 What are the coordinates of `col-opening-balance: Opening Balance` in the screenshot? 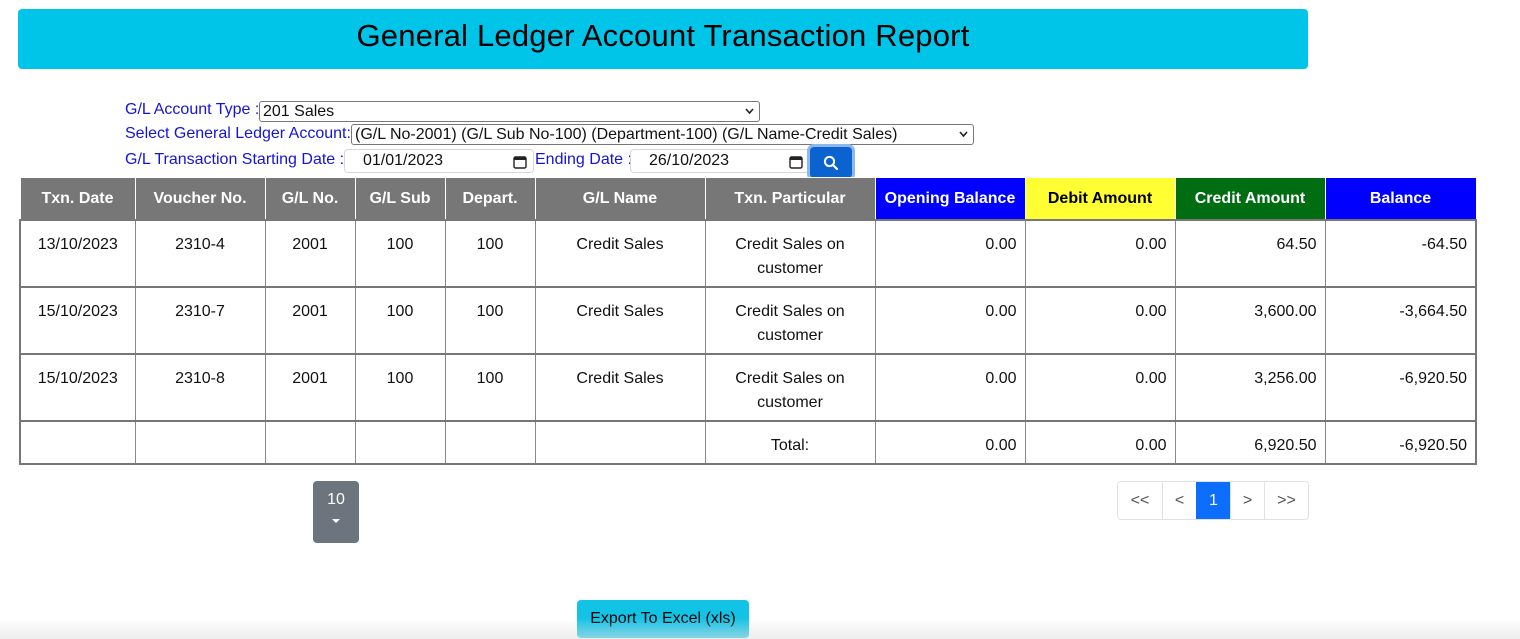 It's located at (950, 199).